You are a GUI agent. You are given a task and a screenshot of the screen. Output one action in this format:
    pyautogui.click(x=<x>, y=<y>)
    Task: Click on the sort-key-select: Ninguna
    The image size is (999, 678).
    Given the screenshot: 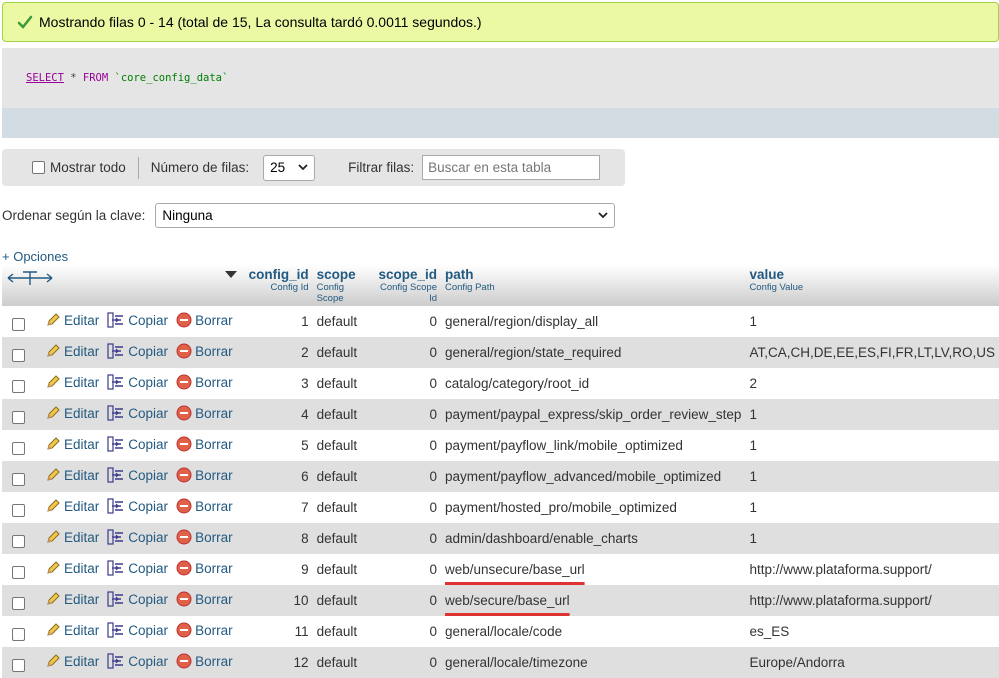 What is the action you would take?
    pyautogui.click(x=385, y=215)
    